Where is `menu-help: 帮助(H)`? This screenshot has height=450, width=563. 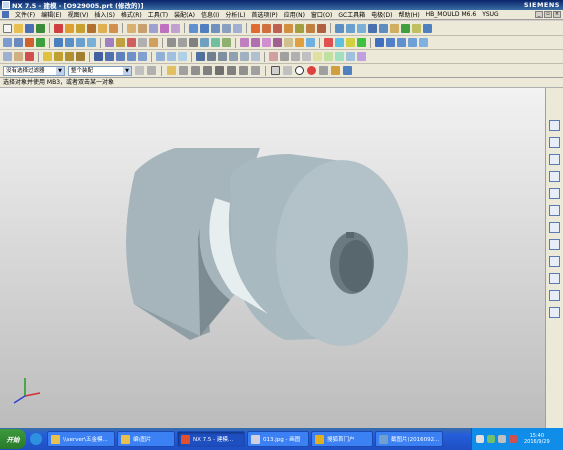
menu-help: 帮助(H) is located at coordinates (408, 14).